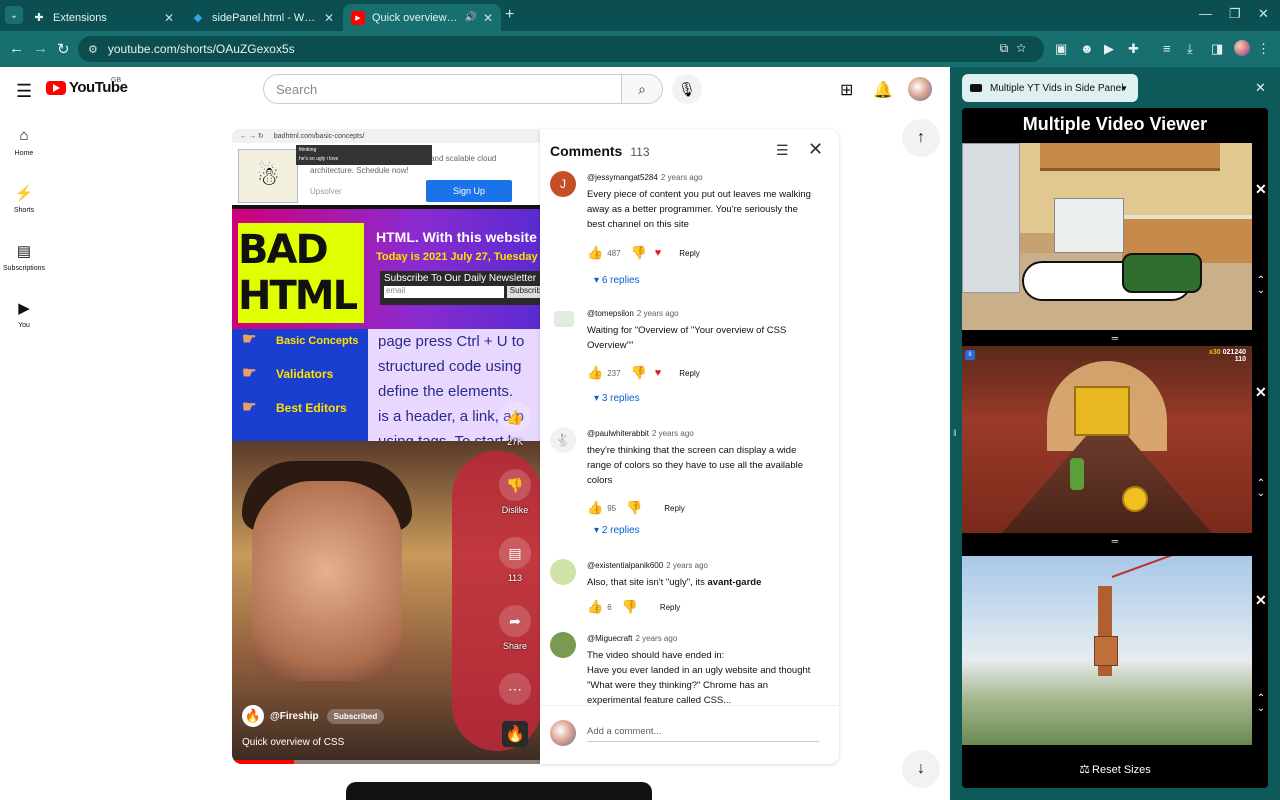  What do you see at coordinates (1261, 489) in the screenshot?
I see `resize-video-2-icon: ⌃ ⌄` at bounding box center [1261, 489].